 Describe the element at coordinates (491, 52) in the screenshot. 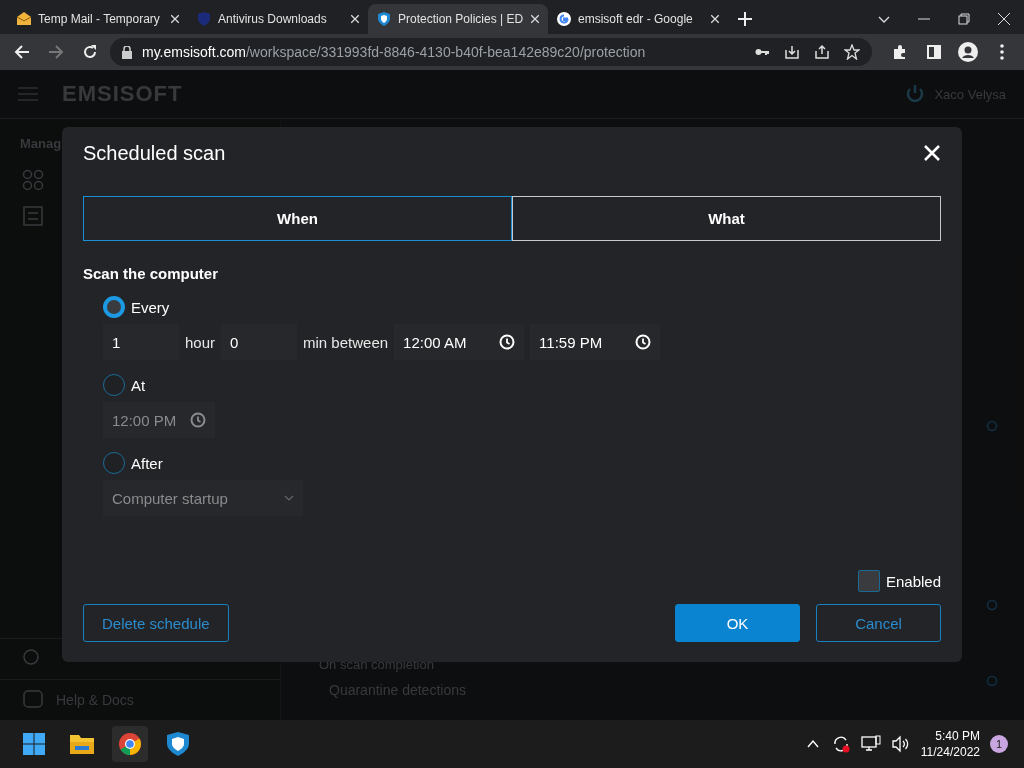

I see `address-bar: my.emsisoft.com/workspace/331993fd-8846-4130-b40f-bea142e89c20/protection` at that location.